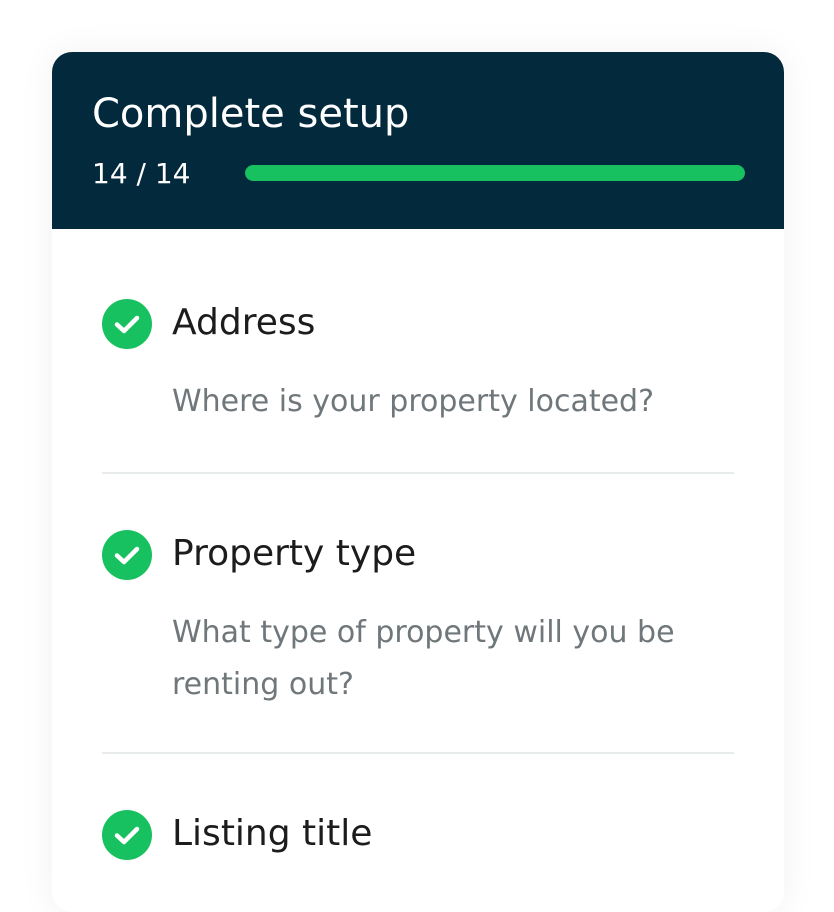  I want to click on progress-count: 14 / 14, so click(141, 173).